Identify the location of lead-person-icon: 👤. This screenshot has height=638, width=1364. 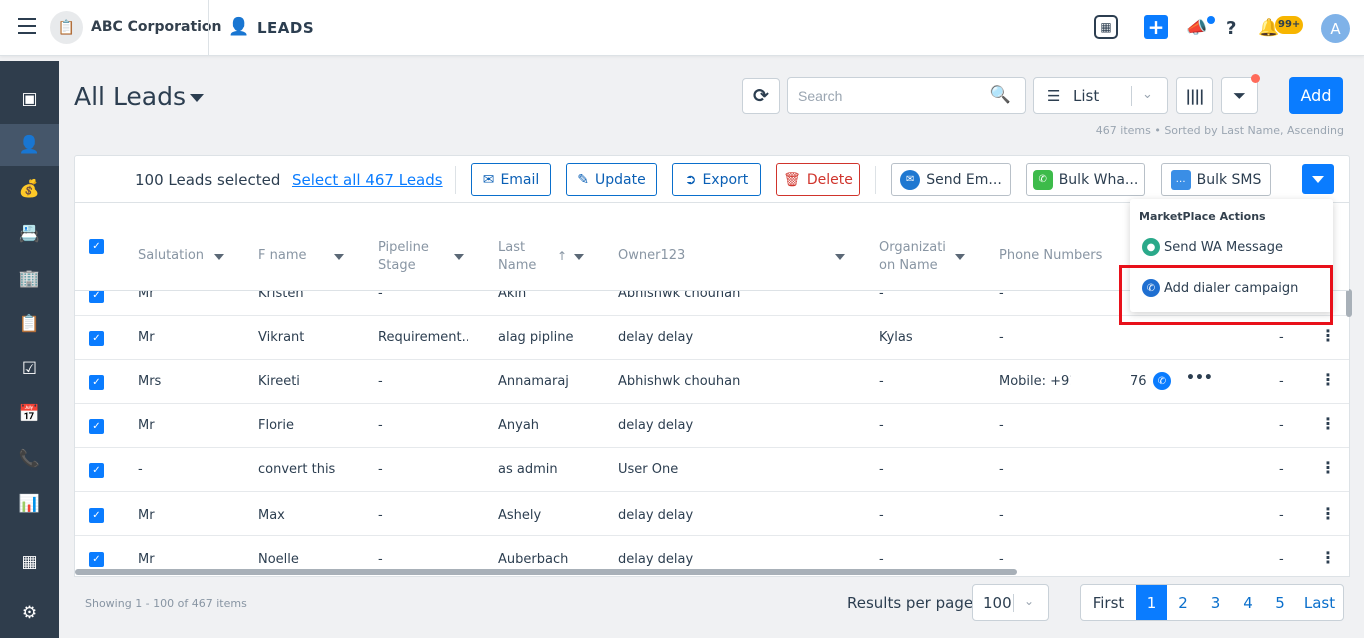
(29, 145).